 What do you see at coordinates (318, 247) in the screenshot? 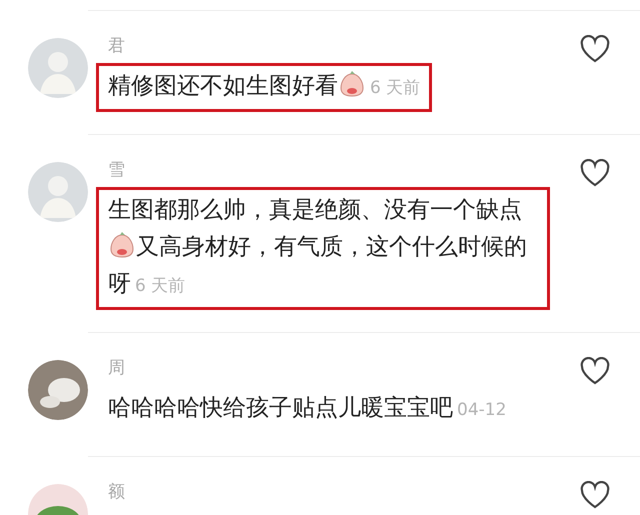
I see `comment-text: 生图都那么帅，真是绝颜、没有一个缺点 又高身材好，有气质，这个什么时候的呀 6 天前` at bounding box center [318, 247].